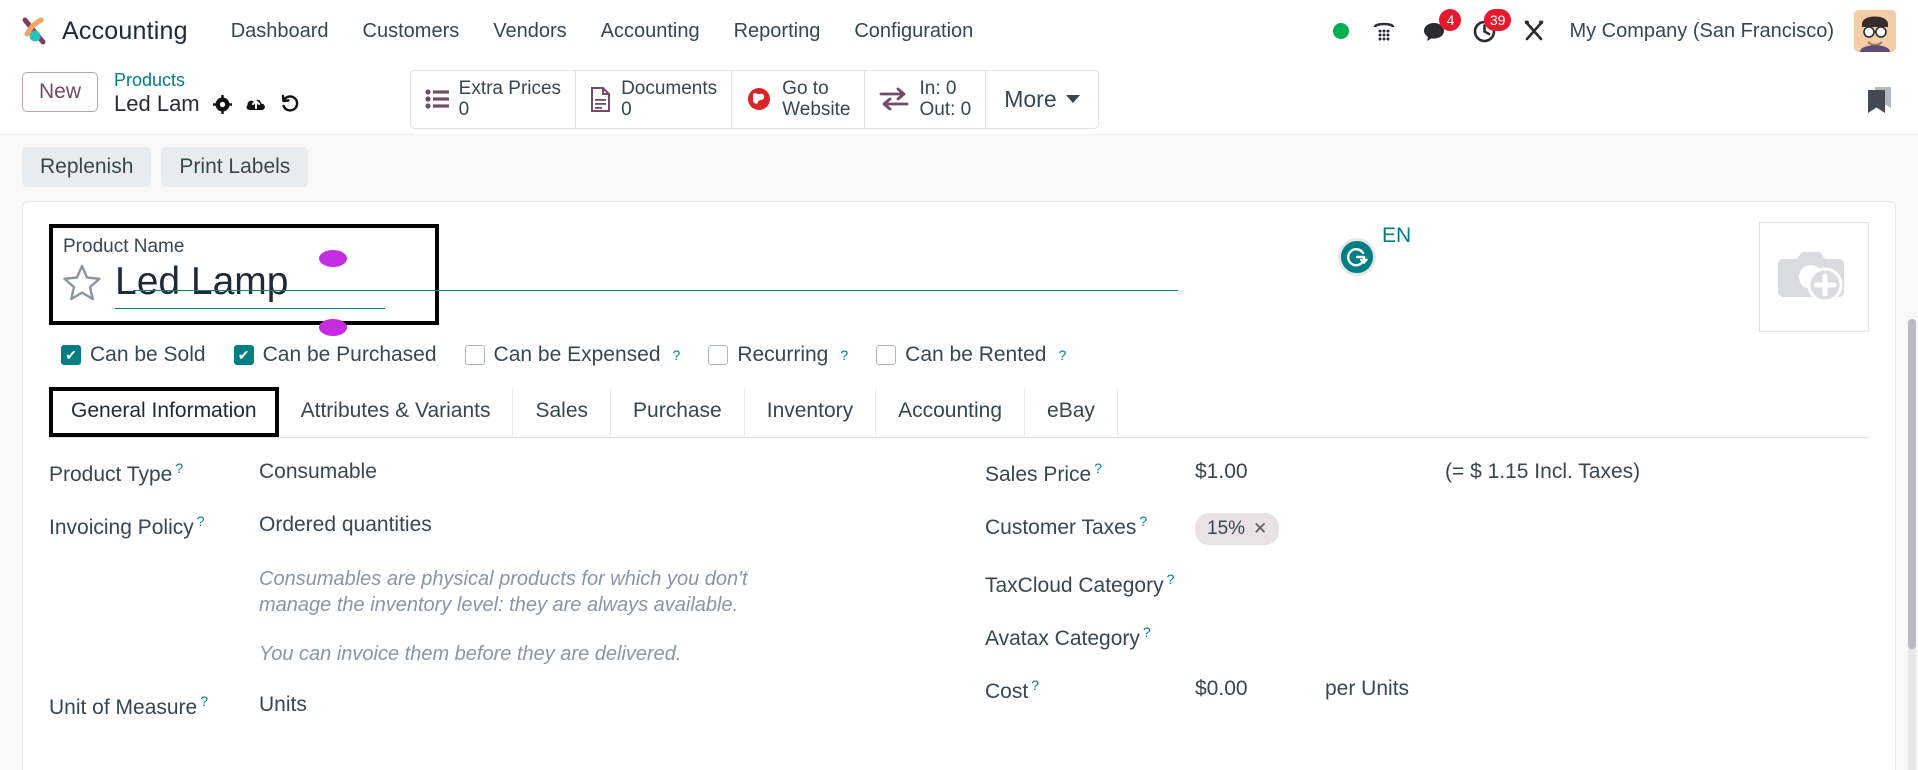 The width and height of the screenshot is (1918, 770). I want to click on star-favorite-icon, so click(82, 284).